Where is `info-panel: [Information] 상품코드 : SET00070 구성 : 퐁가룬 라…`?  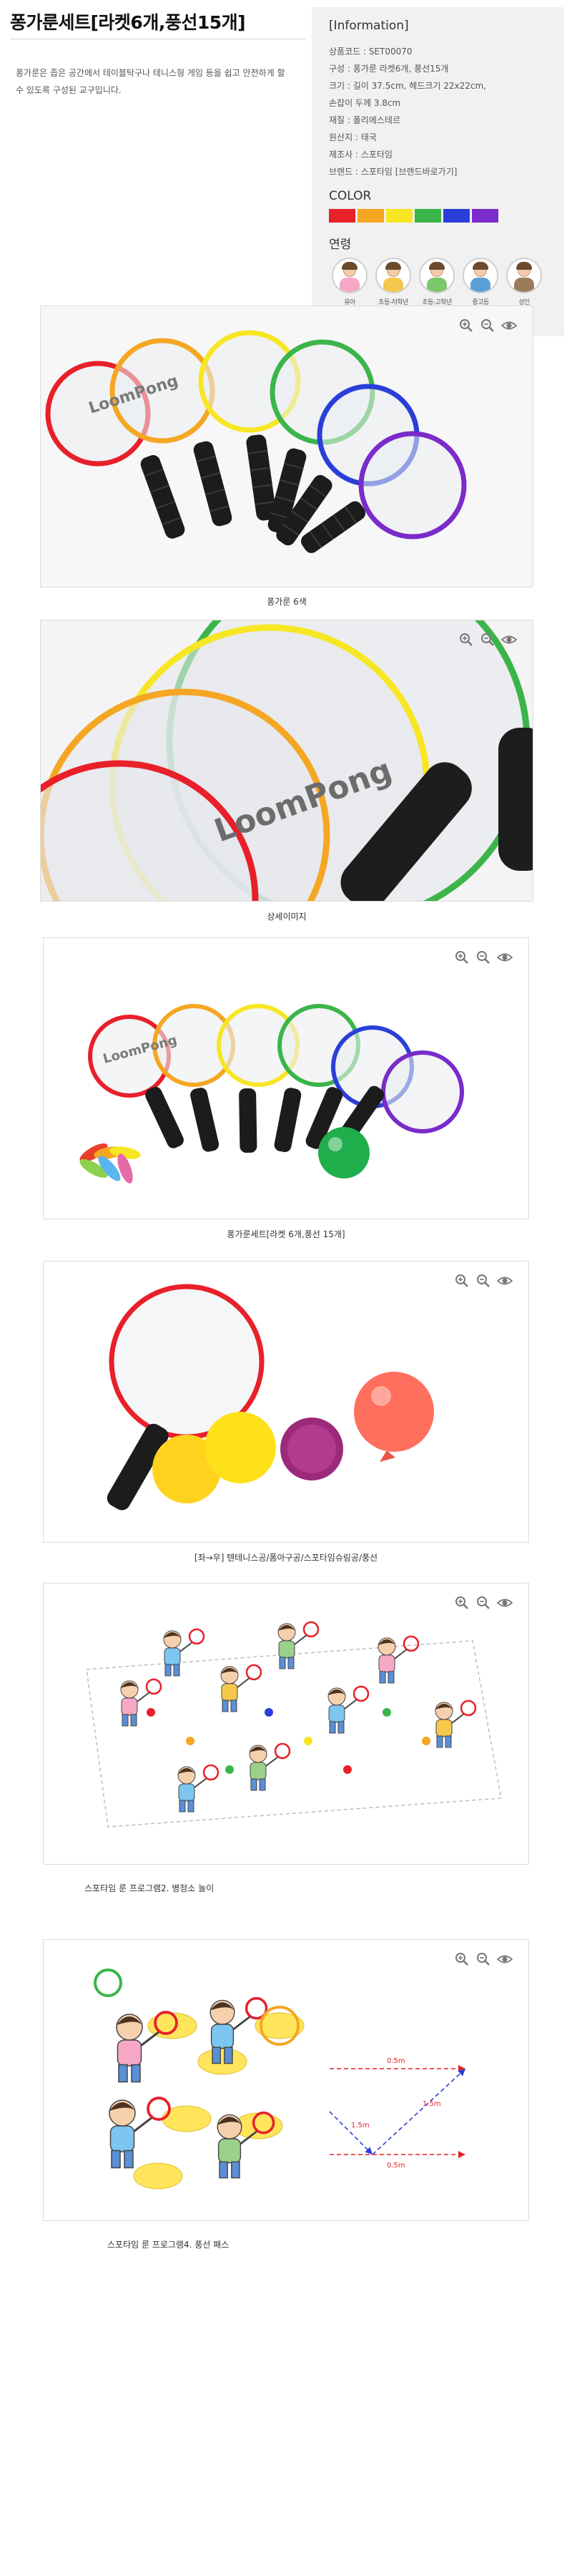
info-panel: [Information] 상품코드 : SET00070 구성 : 퐁가룬 라… is located at coordinates (438, 171).